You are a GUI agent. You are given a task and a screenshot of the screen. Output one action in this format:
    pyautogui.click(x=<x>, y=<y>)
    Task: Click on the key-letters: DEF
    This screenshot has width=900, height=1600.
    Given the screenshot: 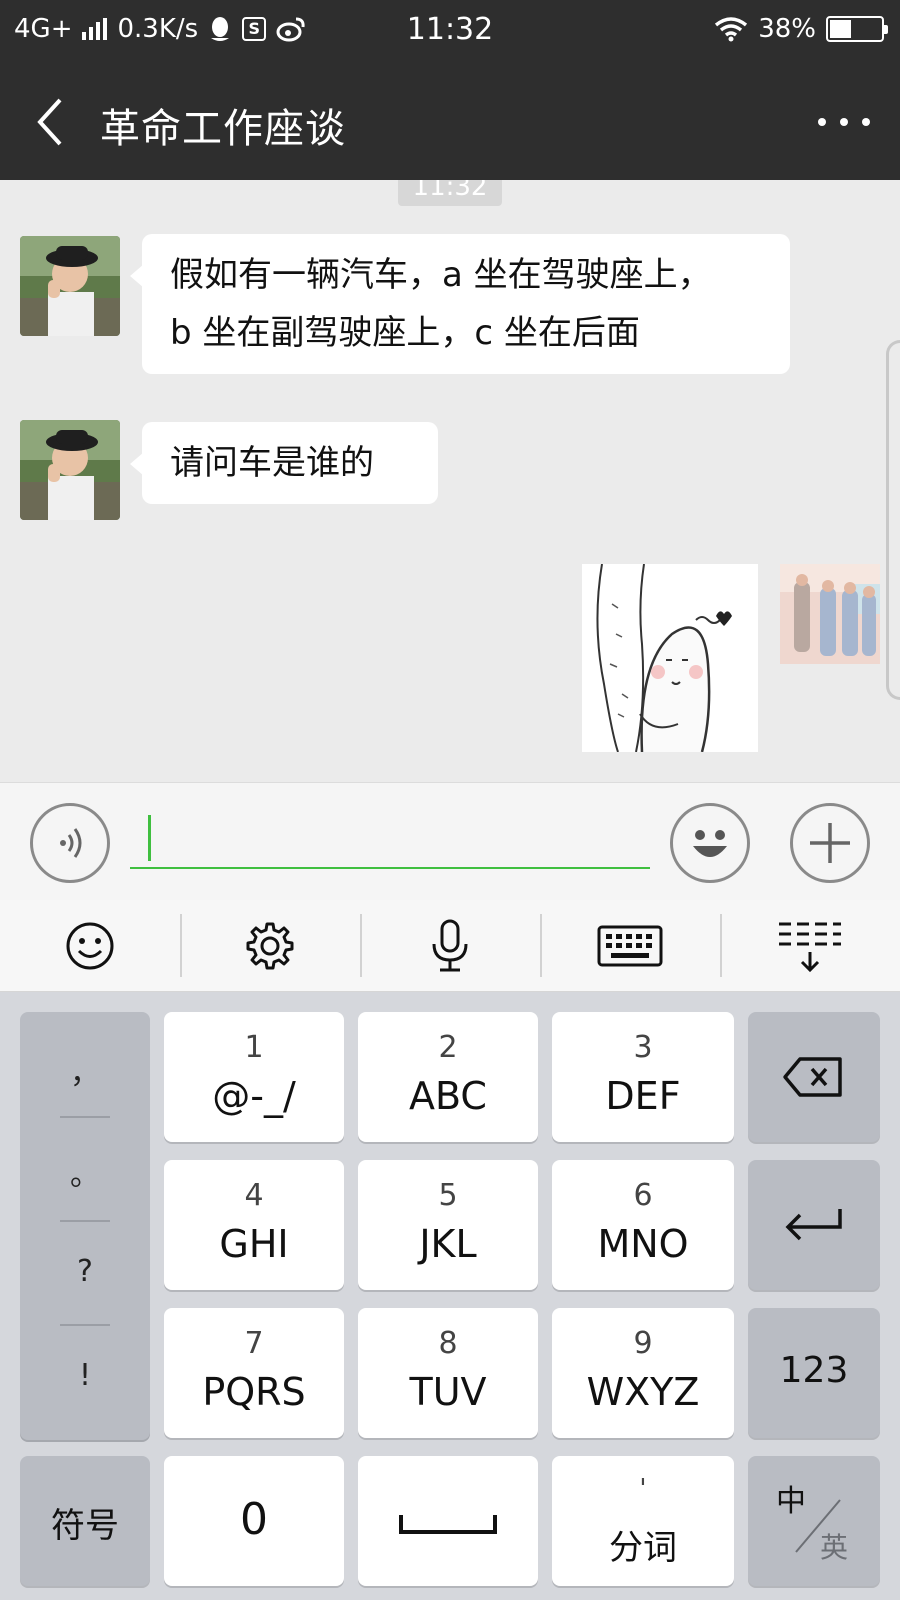 What is the action you would take?
    pyautogui.click(x=643, y=1096)
    